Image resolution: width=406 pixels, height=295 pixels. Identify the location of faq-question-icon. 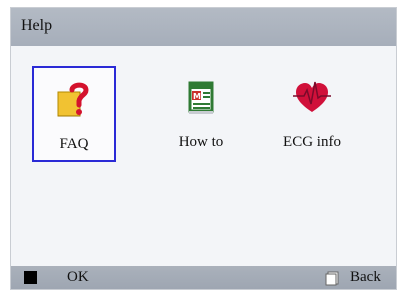
(73, 99).